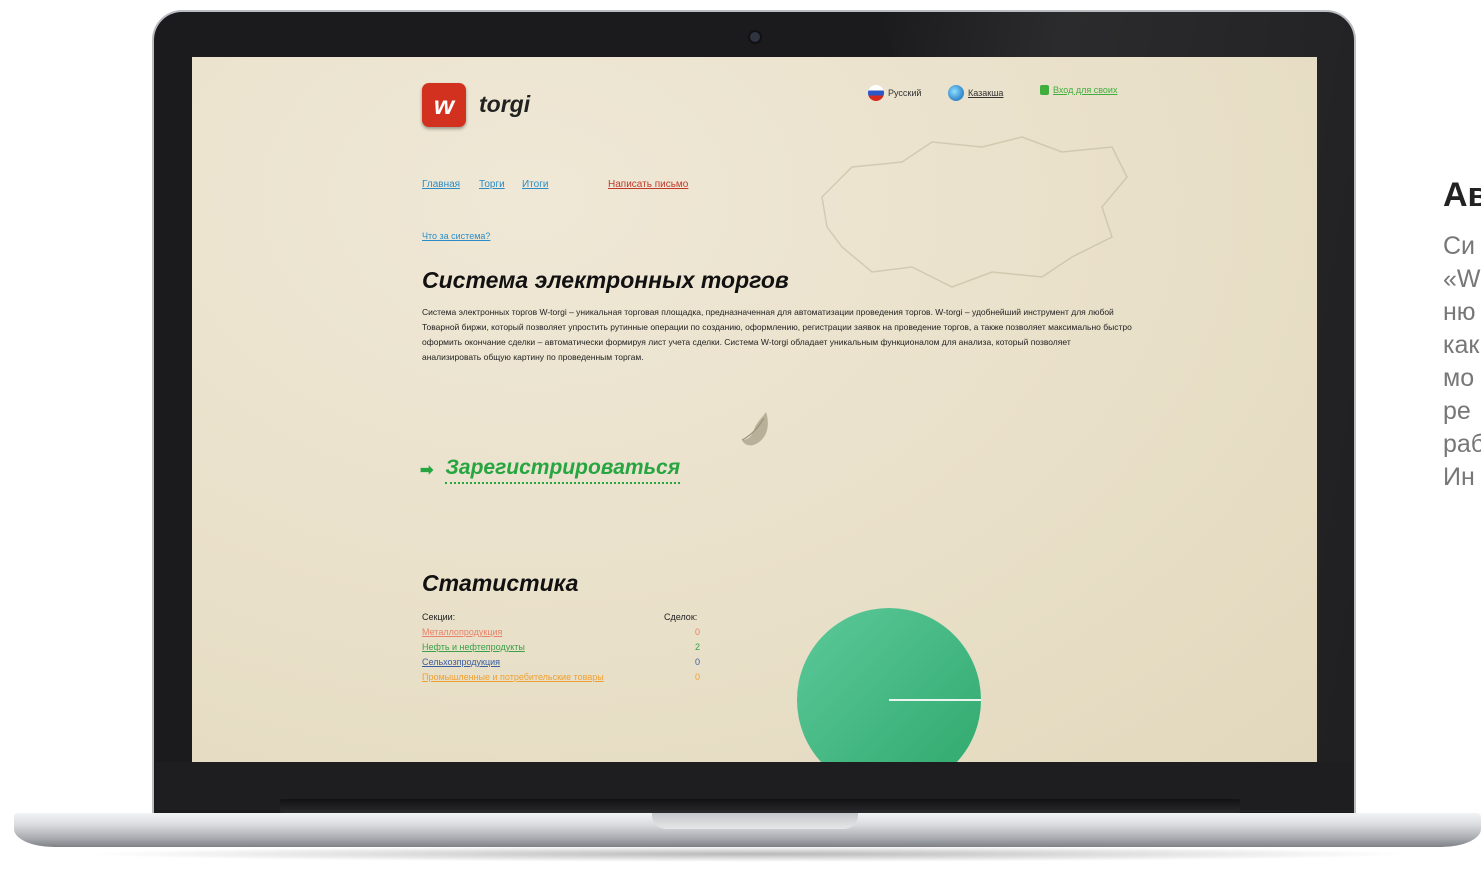 The image size is (1481, 872). Describe the element at coordinates (444, 105) in the screenshot. I see `logo-icon: w` at that location.